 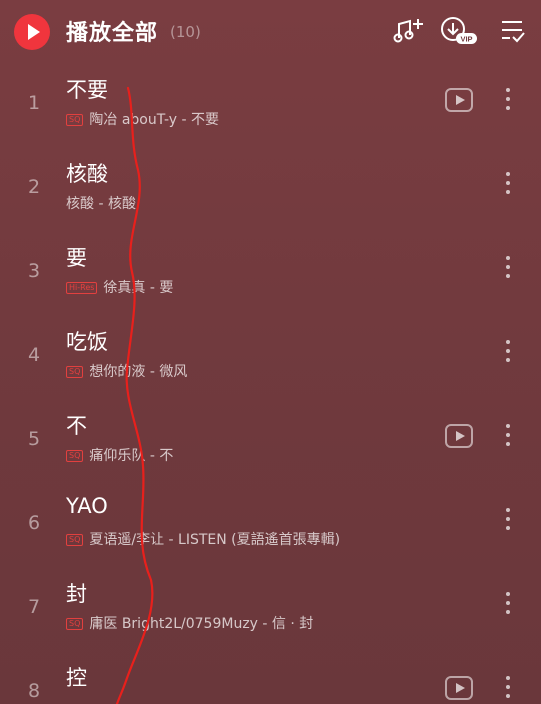 I want to click on music-note-plus-icon, so click(x=409, y=31).